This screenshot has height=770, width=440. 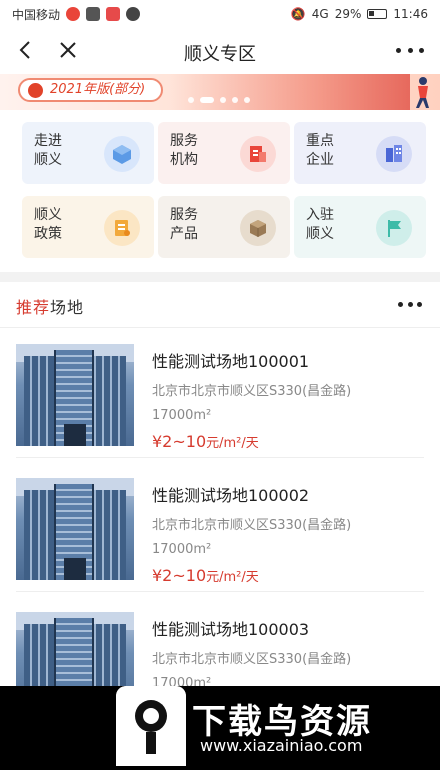 I want to click on tile-service-product: 服务 产品, so click(x=224, y=227).